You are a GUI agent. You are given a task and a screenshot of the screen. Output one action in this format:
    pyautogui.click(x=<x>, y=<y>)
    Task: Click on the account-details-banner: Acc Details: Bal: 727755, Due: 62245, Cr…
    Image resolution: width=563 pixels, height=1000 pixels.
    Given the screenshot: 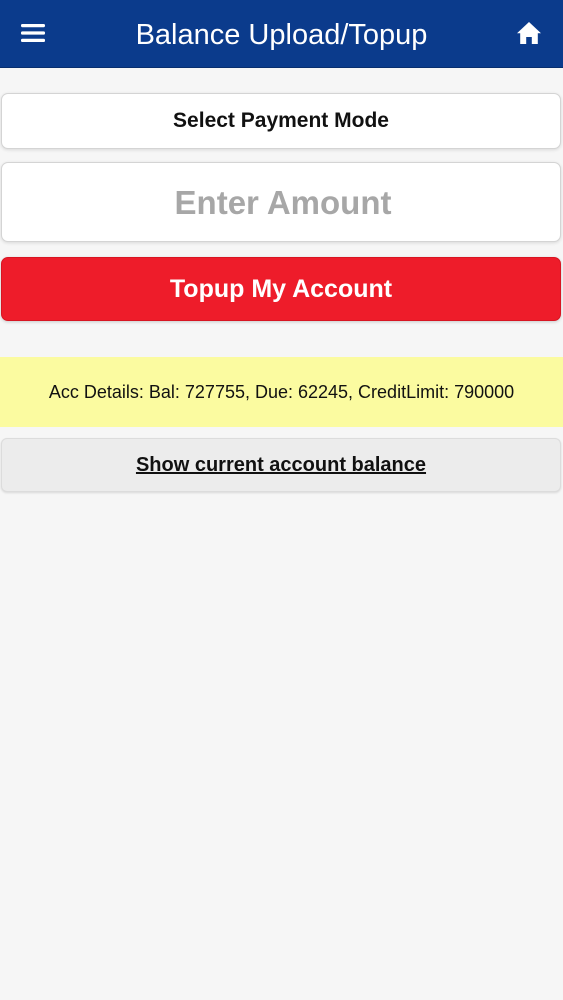 What is the action you would take?
    pyautogui.click(x=281, y=392)
    